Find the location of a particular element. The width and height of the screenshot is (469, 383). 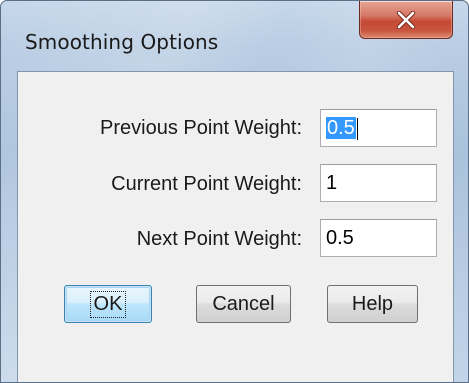

ok-button-label: OK is located at coordinates (108, 304).